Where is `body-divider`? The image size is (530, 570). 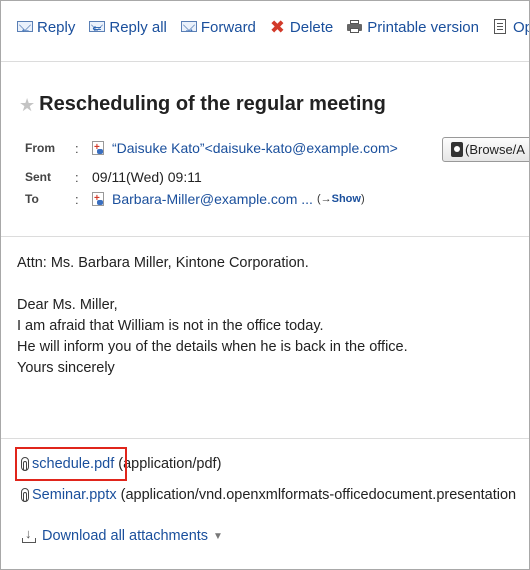 body-divider is located at coordinates (265, 438).